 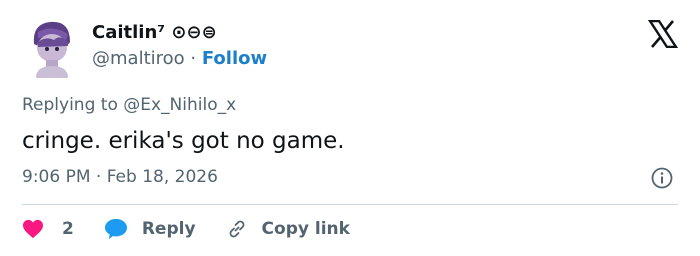 I want to click on divider, so click(x=350, y=204).